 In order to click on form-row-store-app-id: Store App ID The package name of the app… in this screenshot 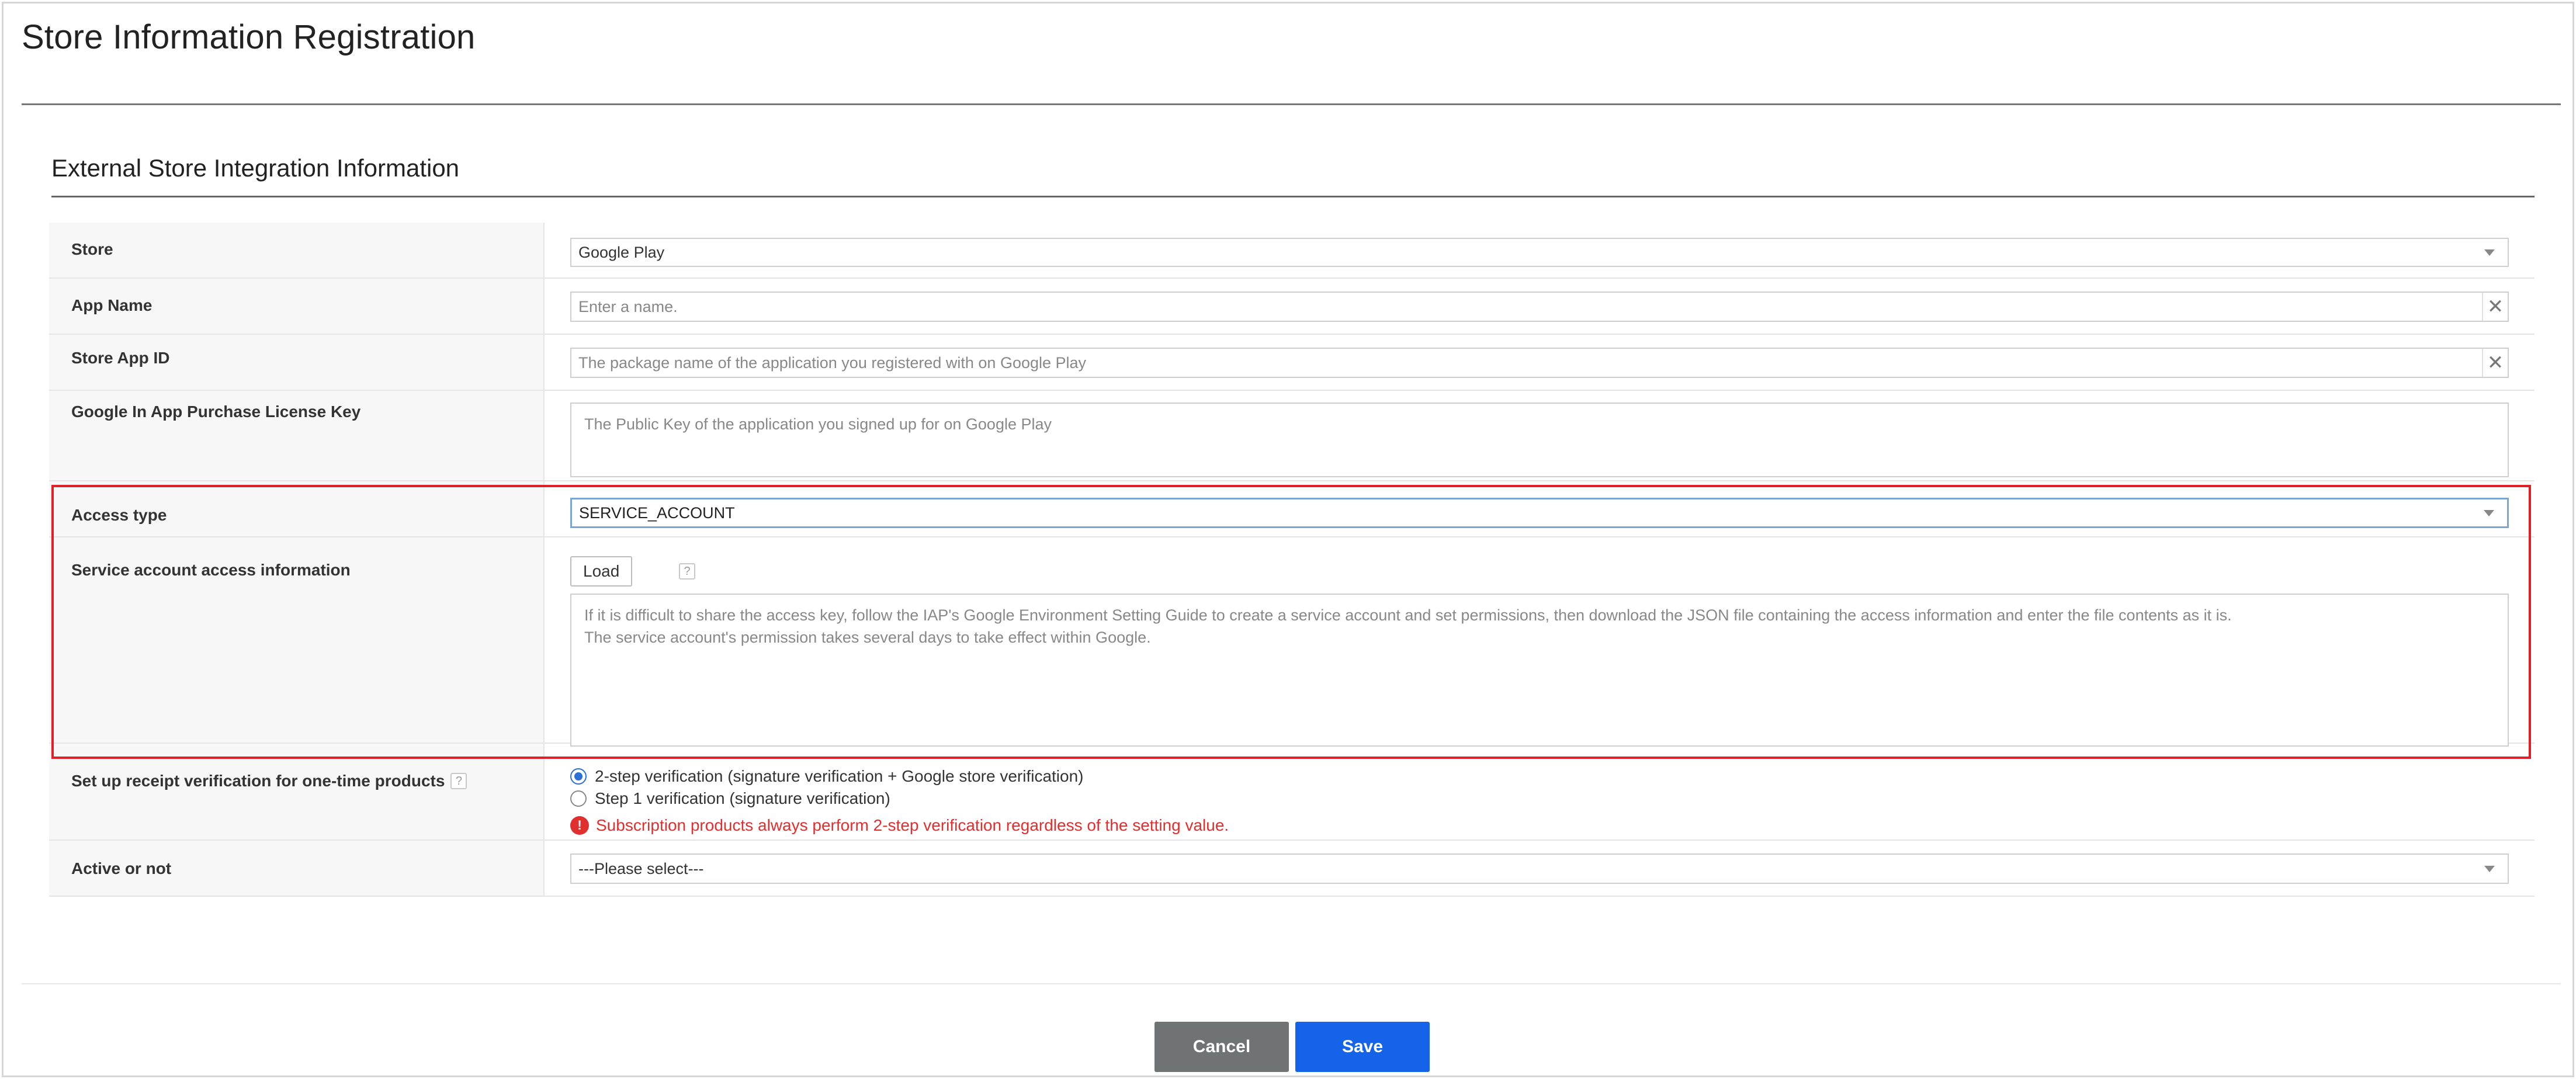, I will do `click(1292, 363)`.